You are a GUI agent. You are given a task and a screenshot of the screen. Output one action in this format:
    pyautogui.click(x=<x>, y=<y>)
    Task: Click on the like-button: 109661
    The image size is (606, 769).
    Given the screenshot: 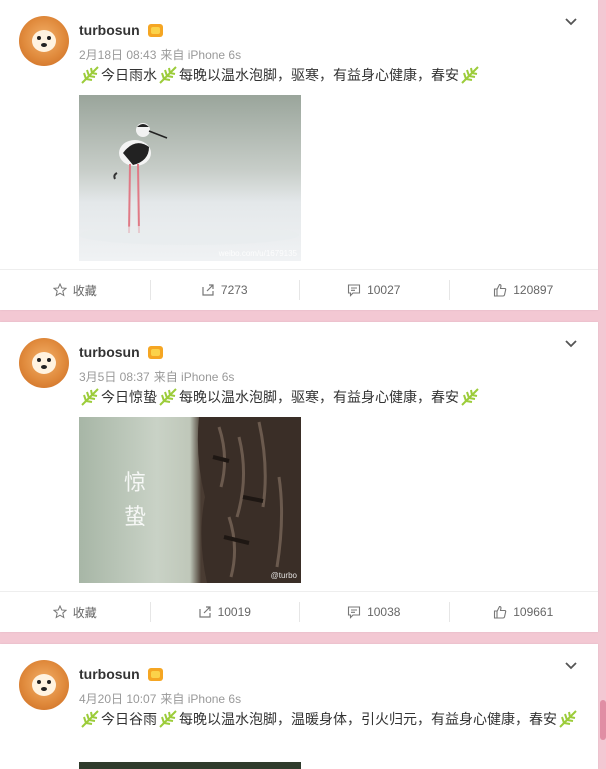 What is the action you would take?
    pyautogui.click(x=523, y=612)
    